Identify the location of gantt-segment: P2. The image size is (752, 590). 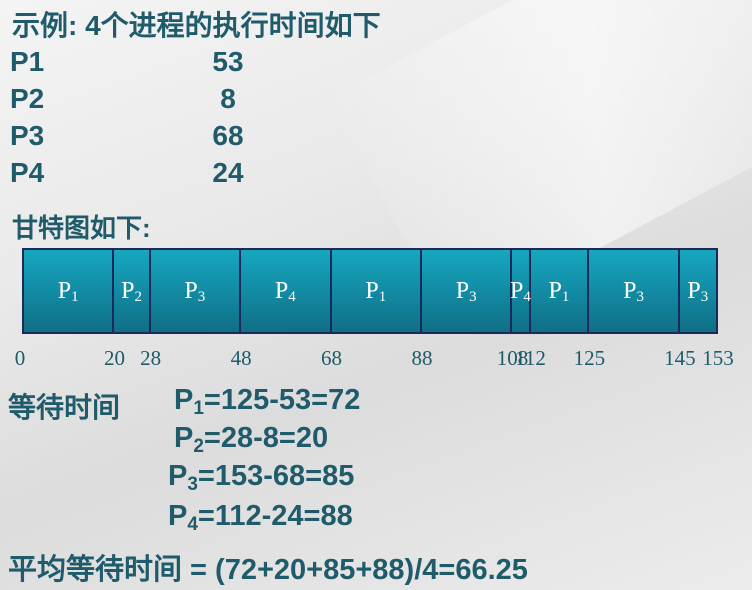
(132, 291).